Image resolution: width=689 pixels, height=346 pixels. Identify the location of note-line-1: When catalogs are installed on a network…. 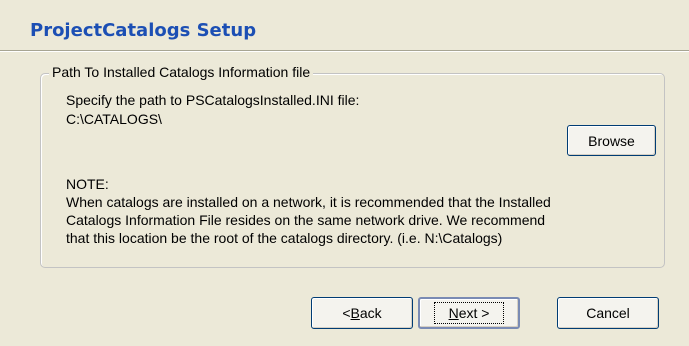
(308, 202).